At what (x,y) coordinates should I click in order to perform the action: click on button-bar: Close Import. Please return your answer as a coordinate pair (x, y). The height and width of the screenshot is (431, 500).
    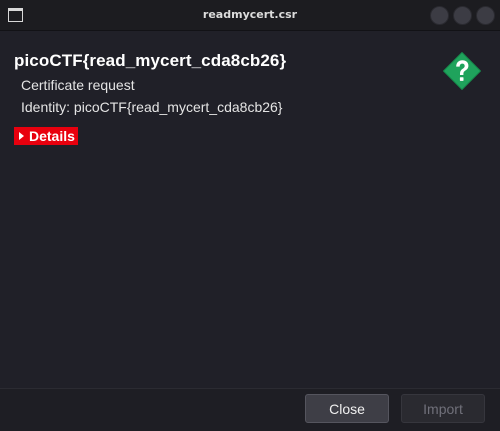
    Looking at the image, I should click on (250, 409).